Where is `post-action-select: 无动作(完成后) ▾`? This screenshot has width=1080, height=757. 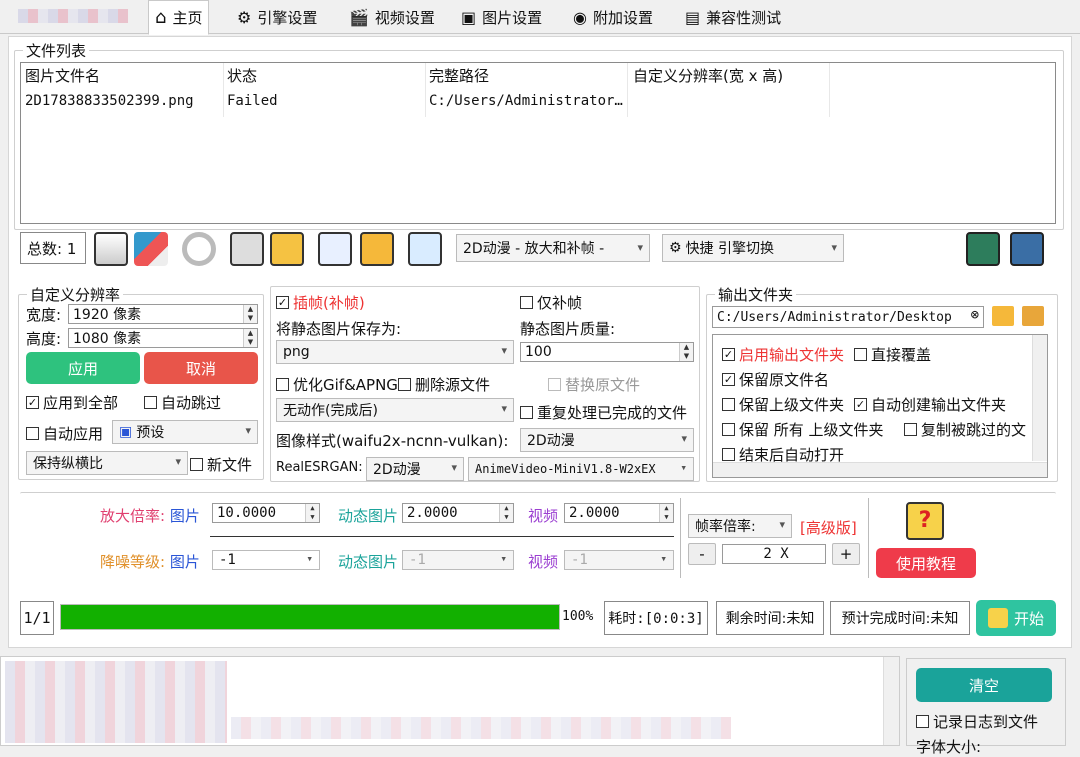
post-action-select: 无动作(完成后) ▾ is located at coordinates (395, 410).